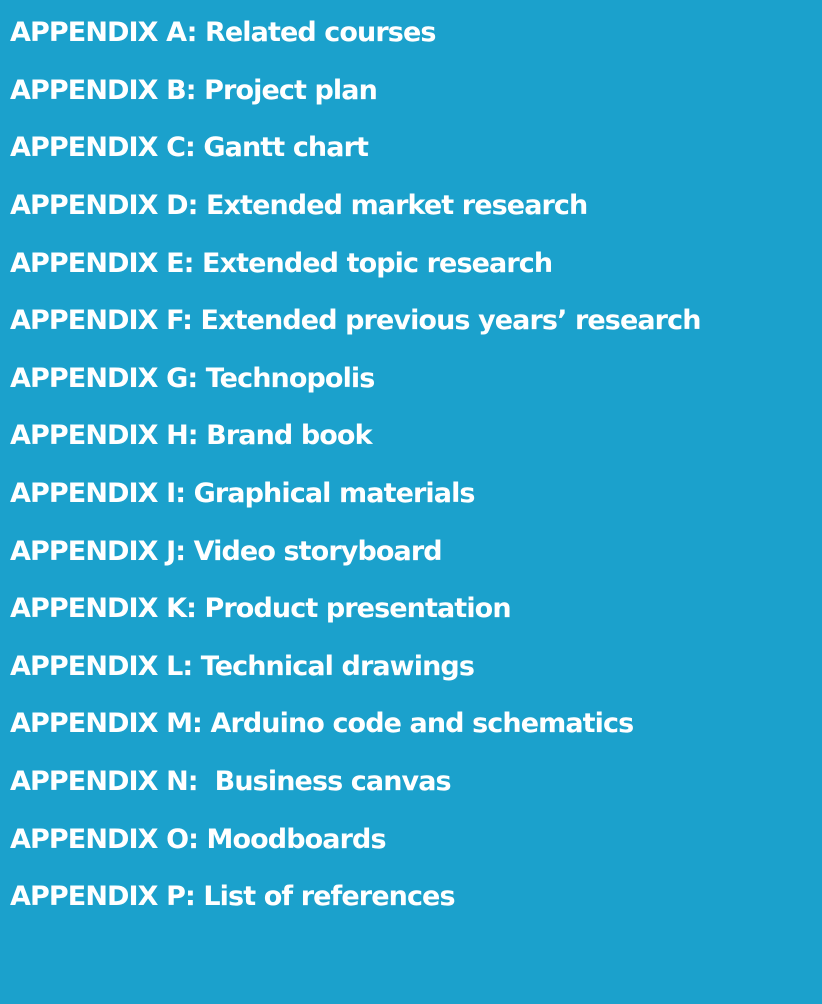 The image size is (822, 1004). I want to click on appendix-item-p: APPENDIX P: List of references, so click(233, 897).